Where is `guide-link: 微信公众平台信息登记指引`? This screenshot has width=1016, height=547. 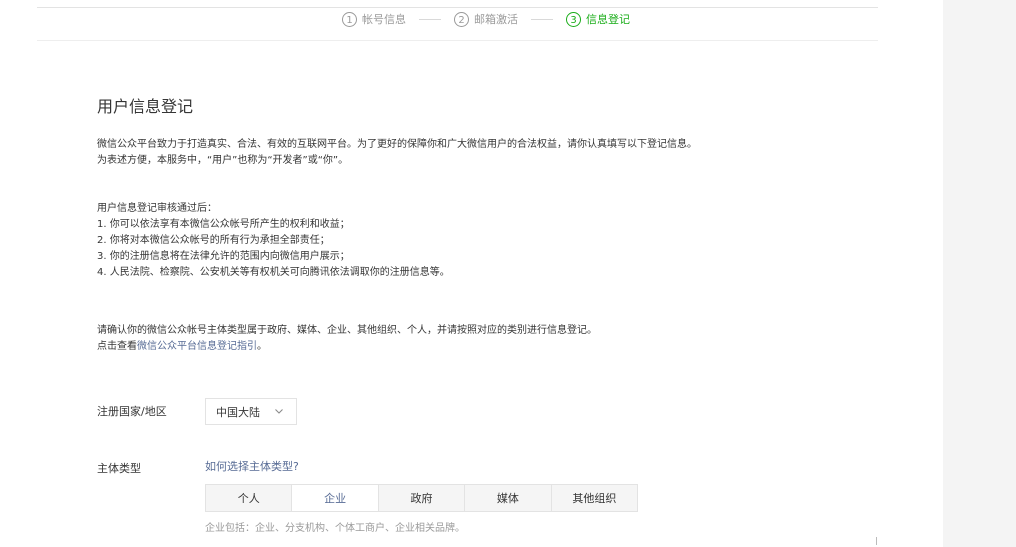 guide-link: 微信公众平台信息登记指引 is located at coordinates (197, 346).